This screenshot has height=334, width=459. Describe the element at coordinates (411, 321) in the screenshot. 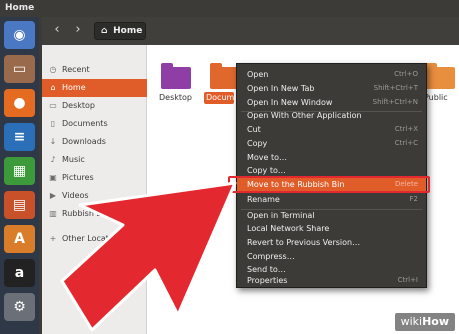

I see `watermark-wiki: wiki` at that location.